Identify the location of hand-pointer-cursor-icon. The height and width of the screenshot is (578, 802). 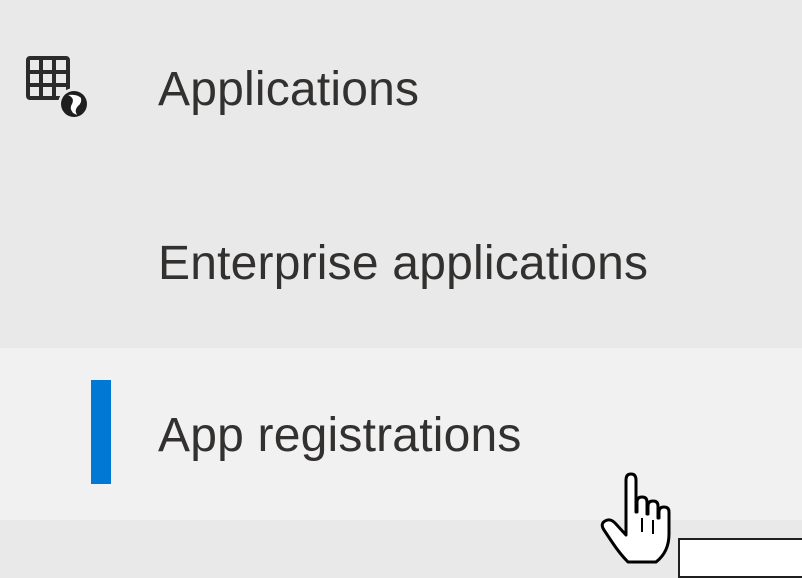
(635, 518).